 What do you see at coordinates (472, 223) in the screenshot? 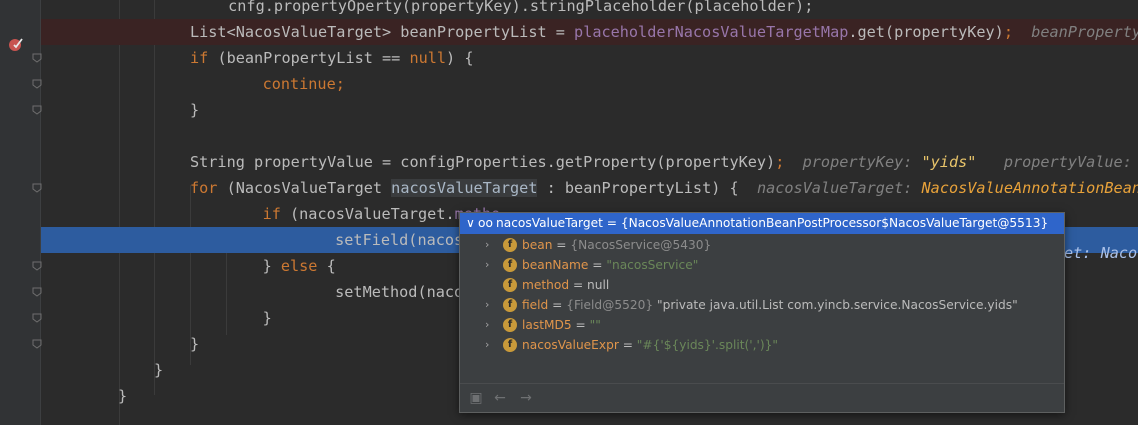
I see `collapse-arrow-icon: ∨` at bounding box center [472, 223].